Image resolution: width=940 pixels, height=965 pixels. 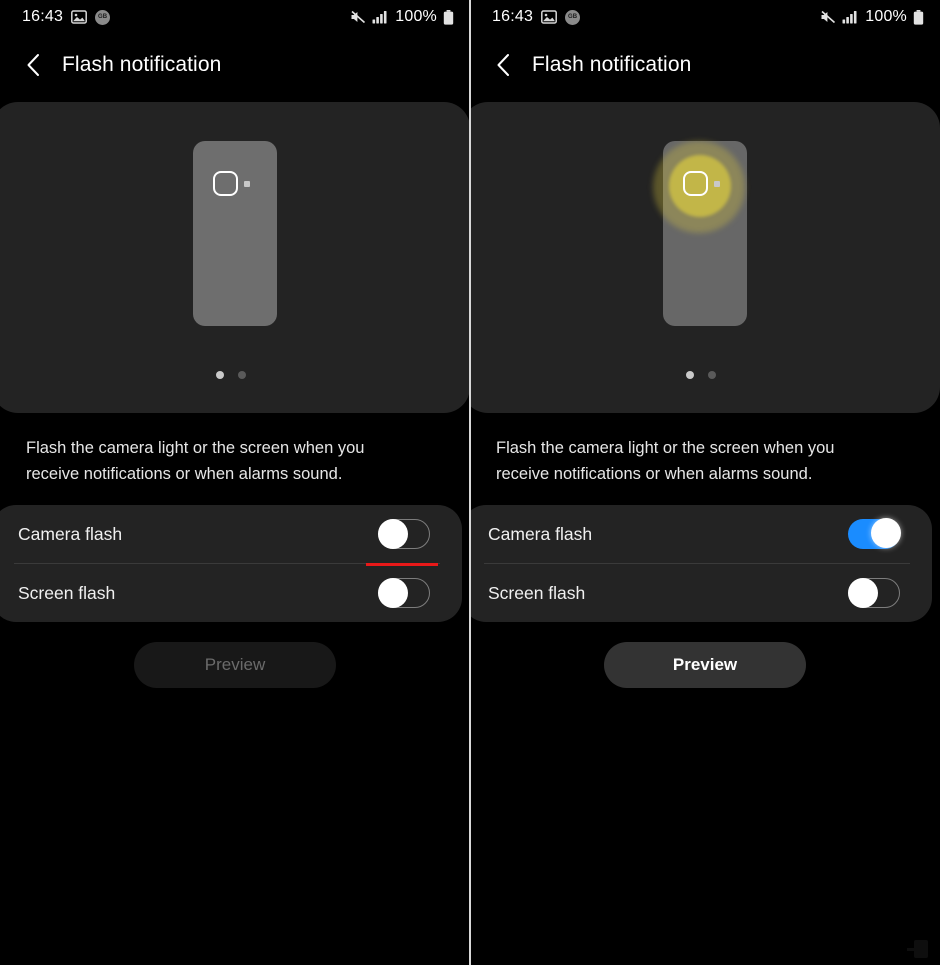 What do you see at coordinates (917, 949) in the screenshot?
I see `watermark-icon` at bounding box center [917, 949].